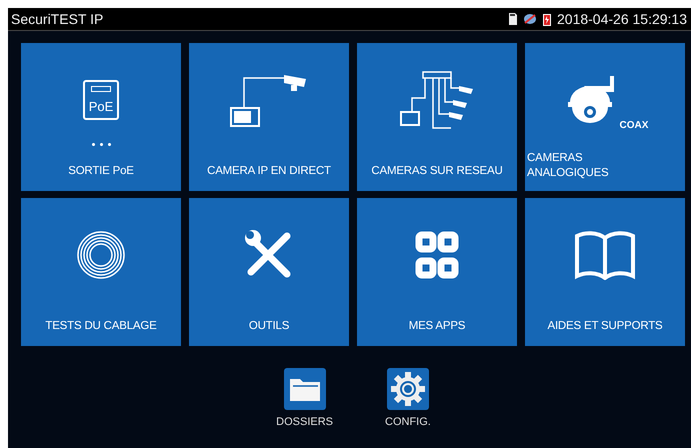  Describe the element at coordinates (513, 19) in the screenshot. I see `sd-card-icon` at that location.